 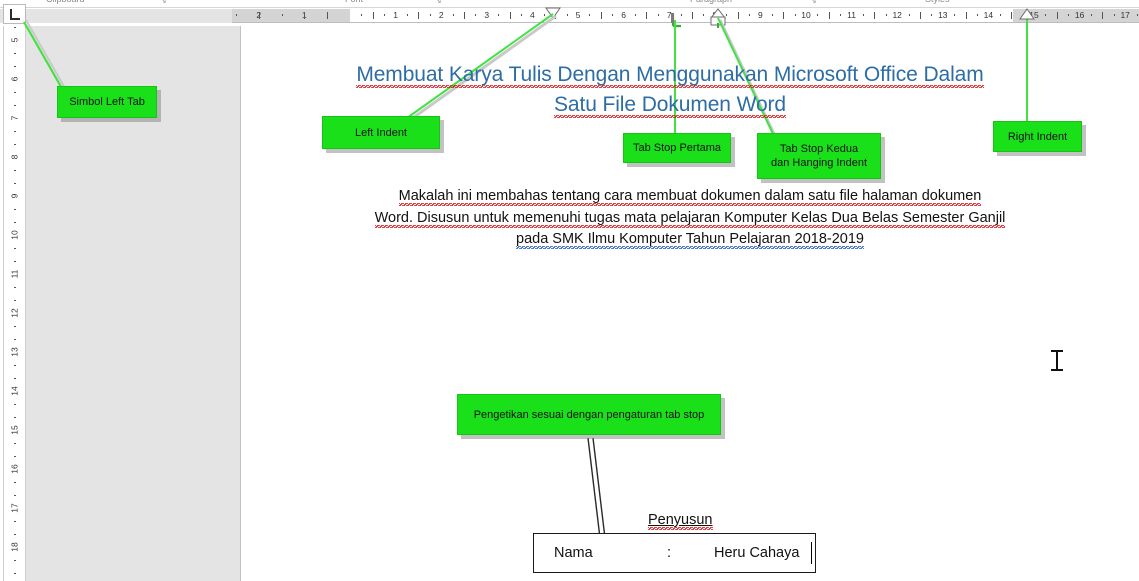 I want to click on ruler-tick-label: 14, so click(x=988, y=15).